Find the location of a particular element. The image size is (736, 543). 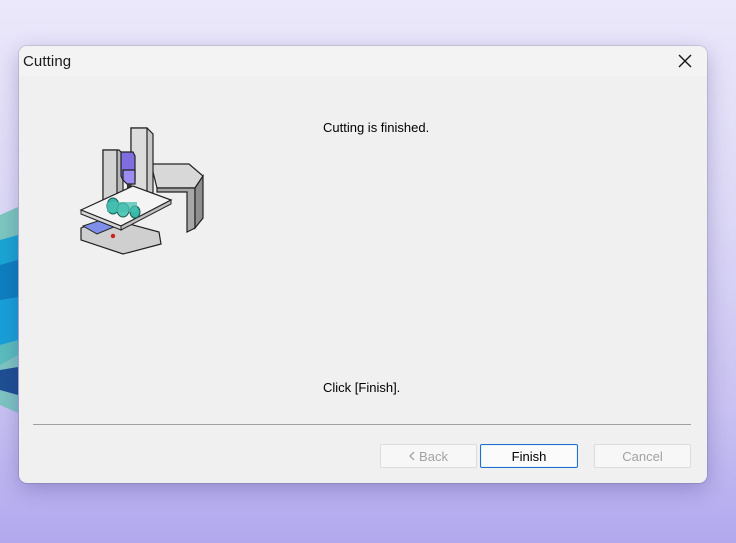

finish-button-label: Finish is located at coordinates (529, 456).